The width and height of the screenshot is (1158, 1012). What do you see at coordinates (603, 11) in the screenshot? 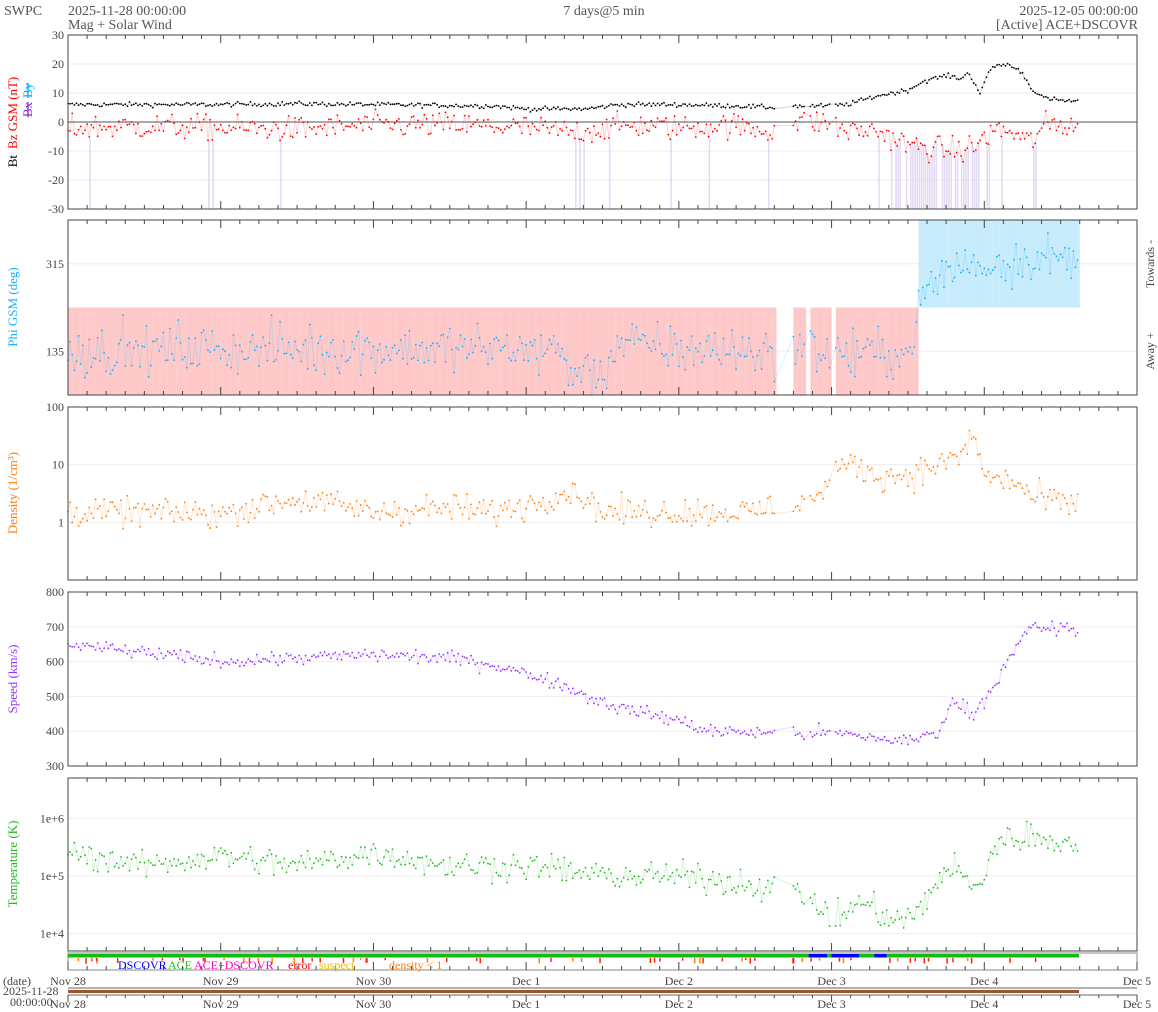
I see `span-label: 7 days@5 min` at bounding box center [603, 11].